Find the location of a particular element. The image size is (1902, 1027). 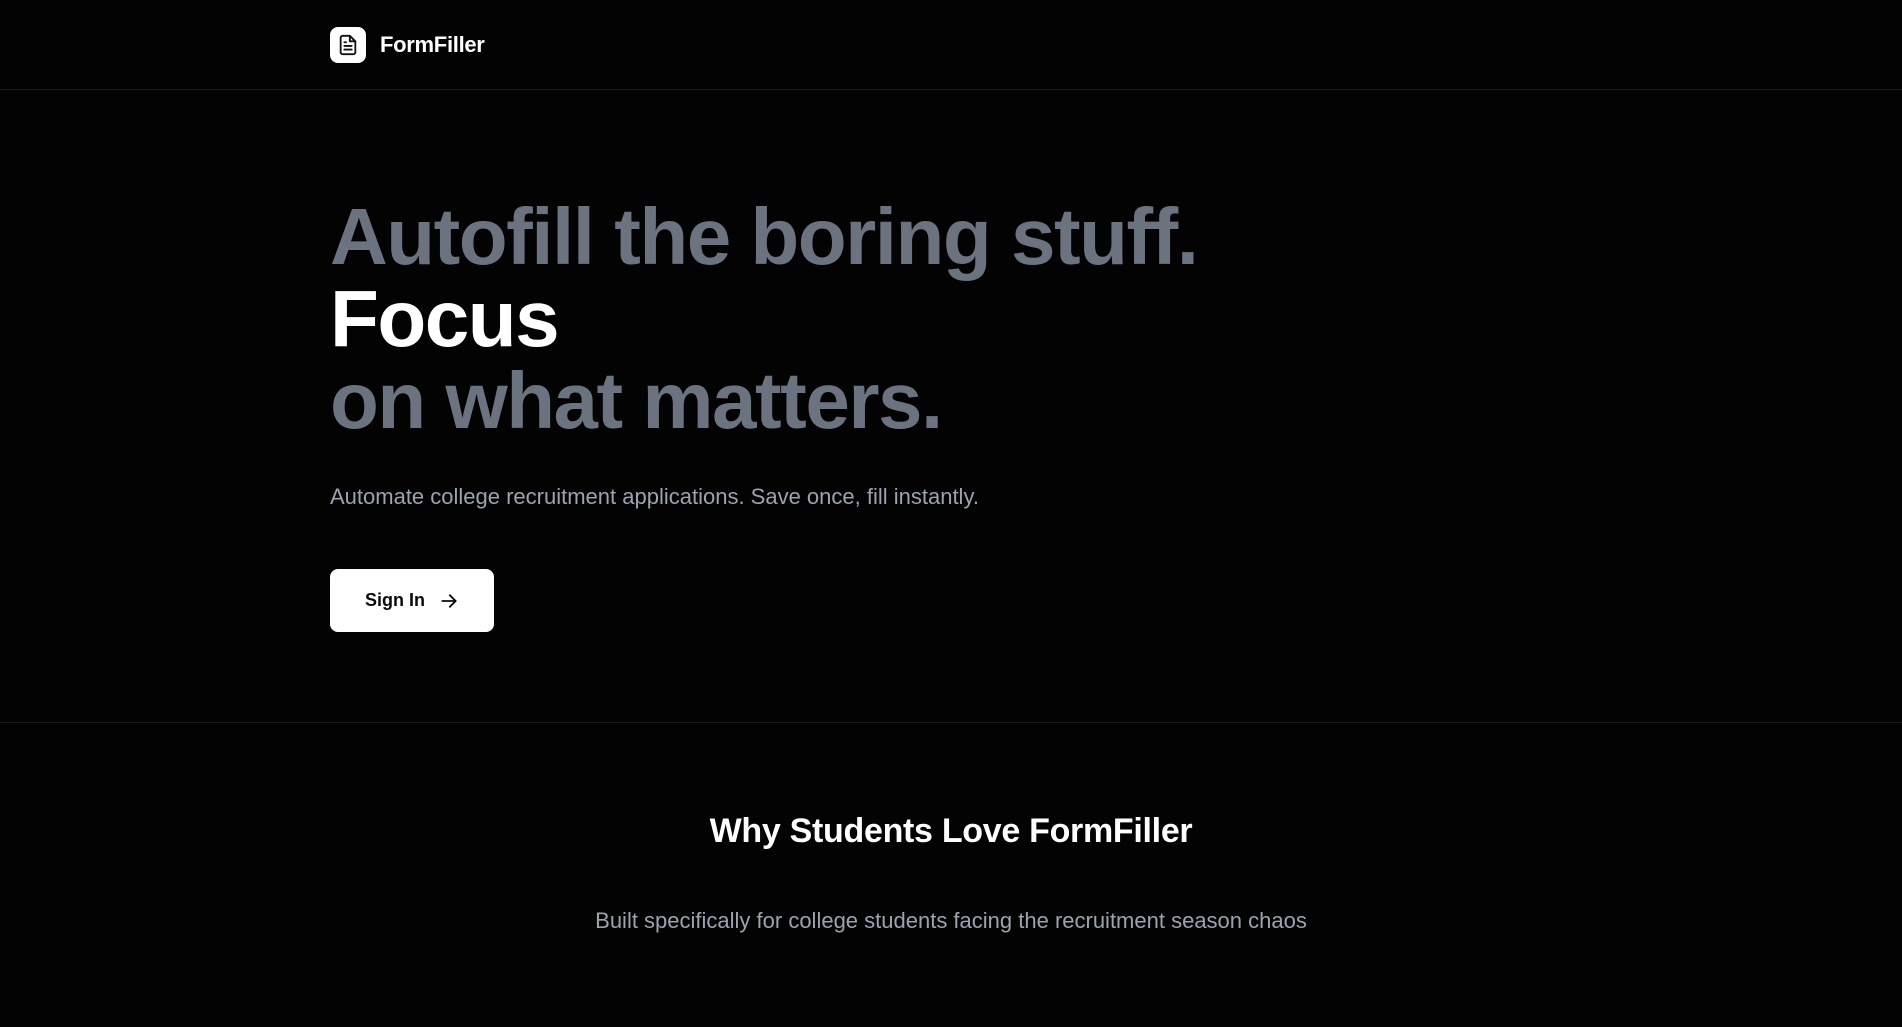

brand-name: FormFiller is located at coordinates (432, 44).